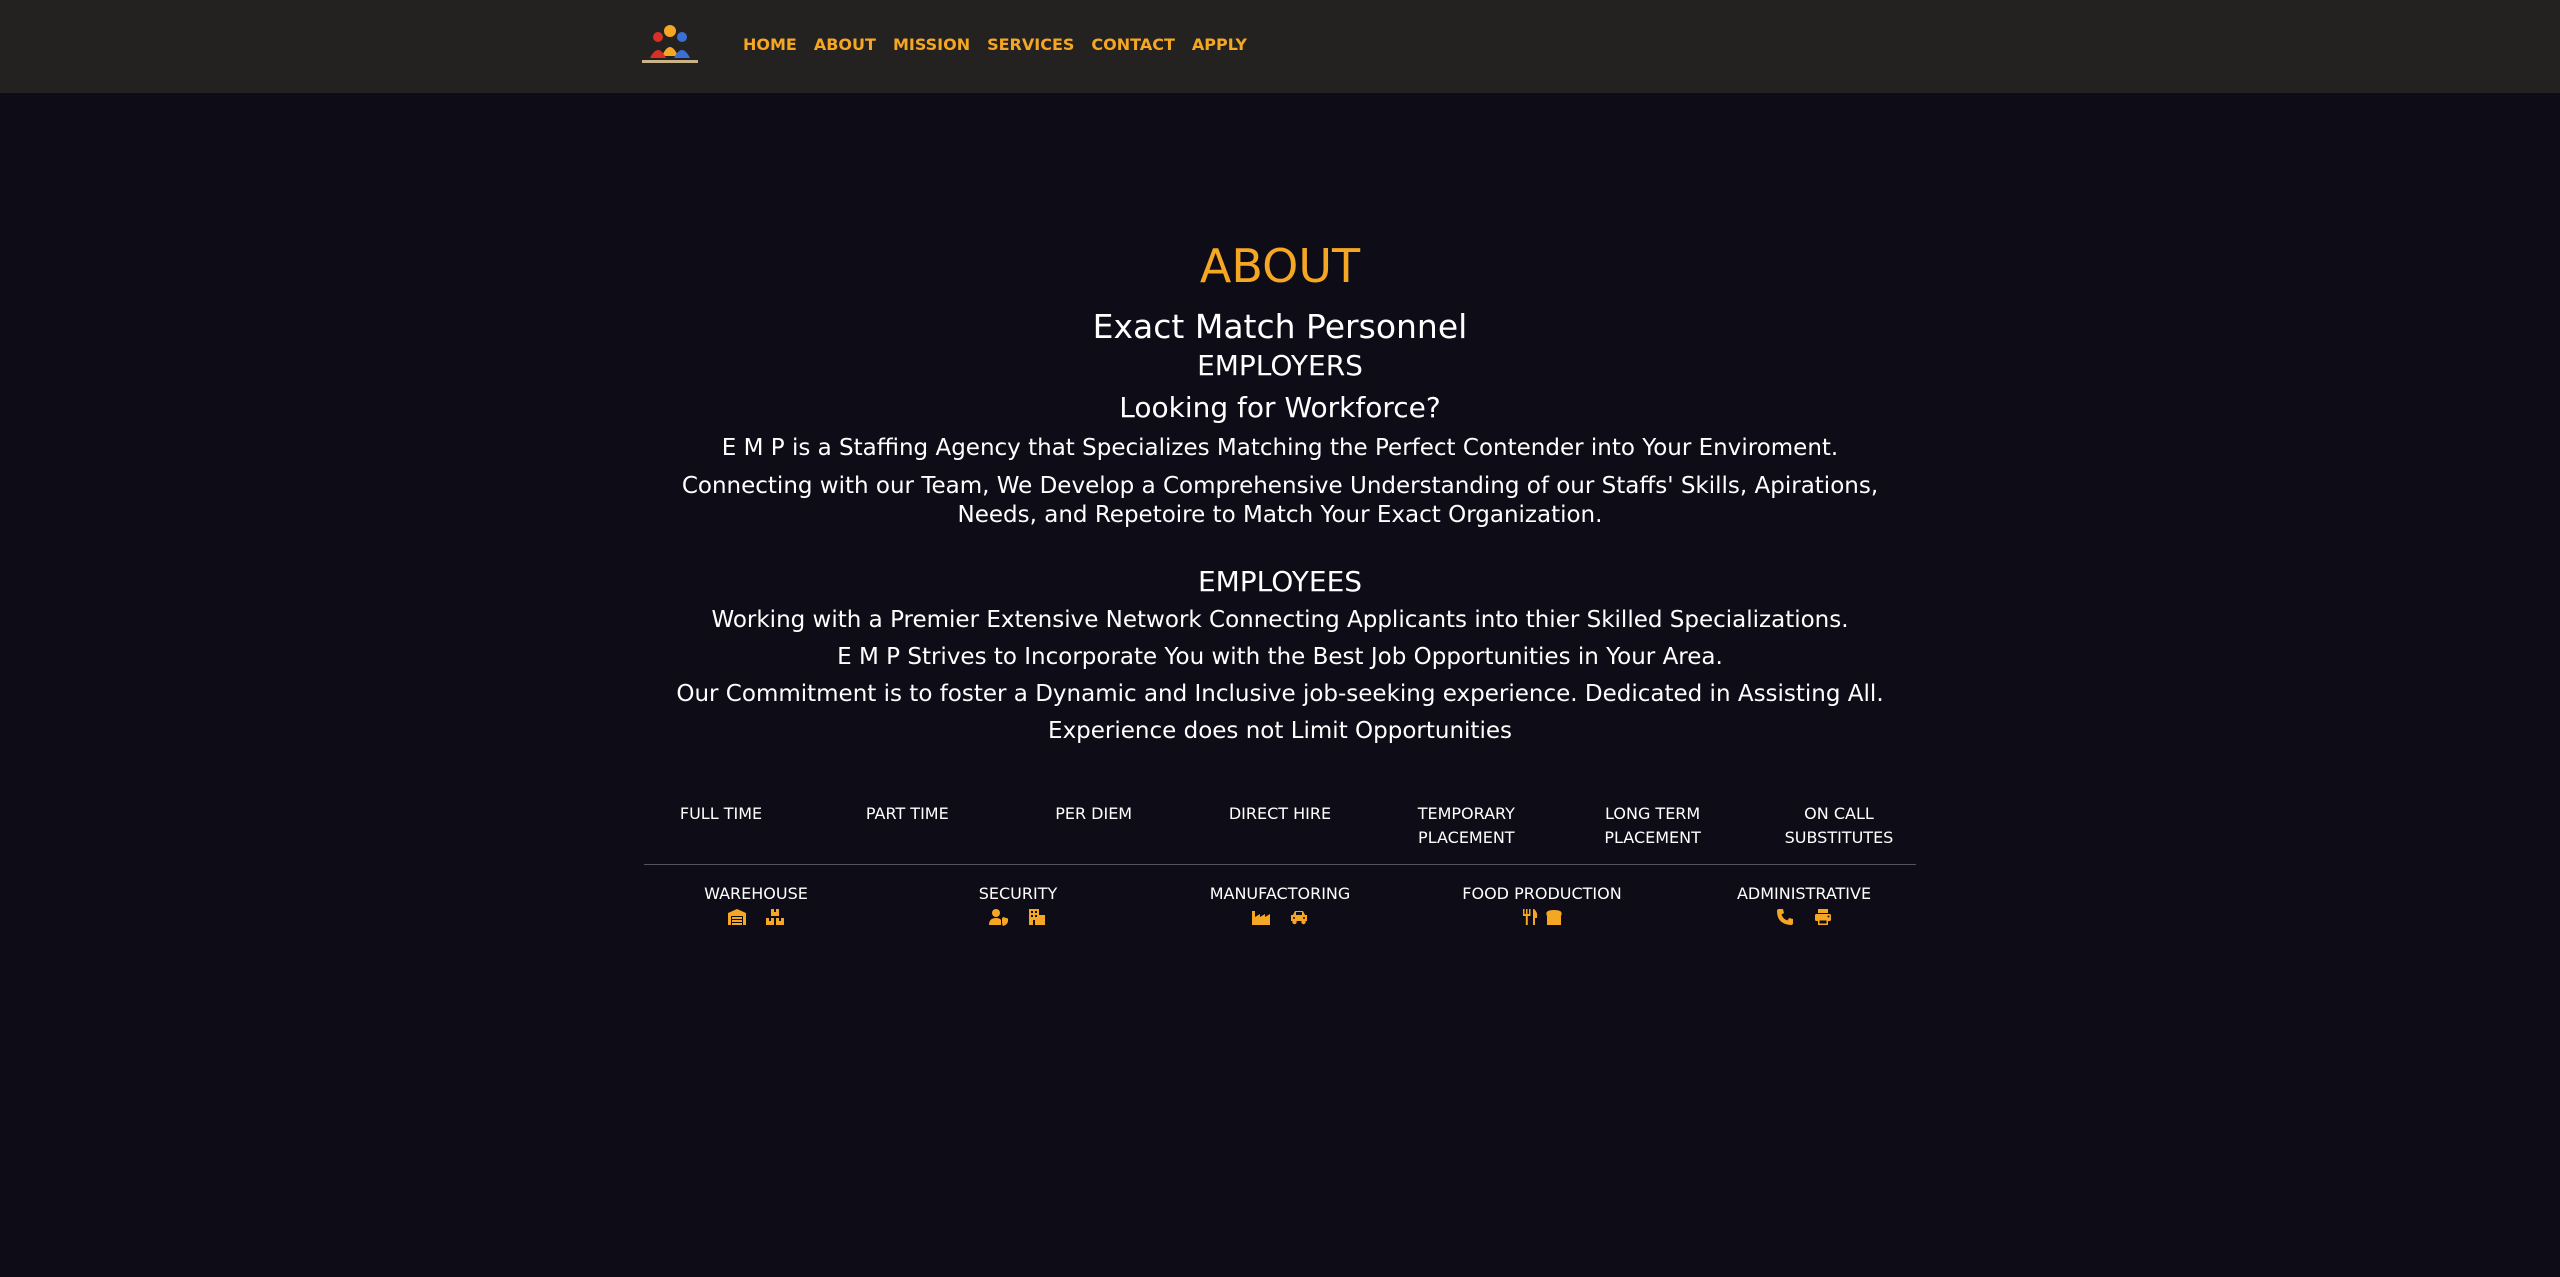 This screenshot has height=1277, width=2560. Describe the element at coordinates (1261, 917) in the screenshot. I see `industry-icon` at that location.